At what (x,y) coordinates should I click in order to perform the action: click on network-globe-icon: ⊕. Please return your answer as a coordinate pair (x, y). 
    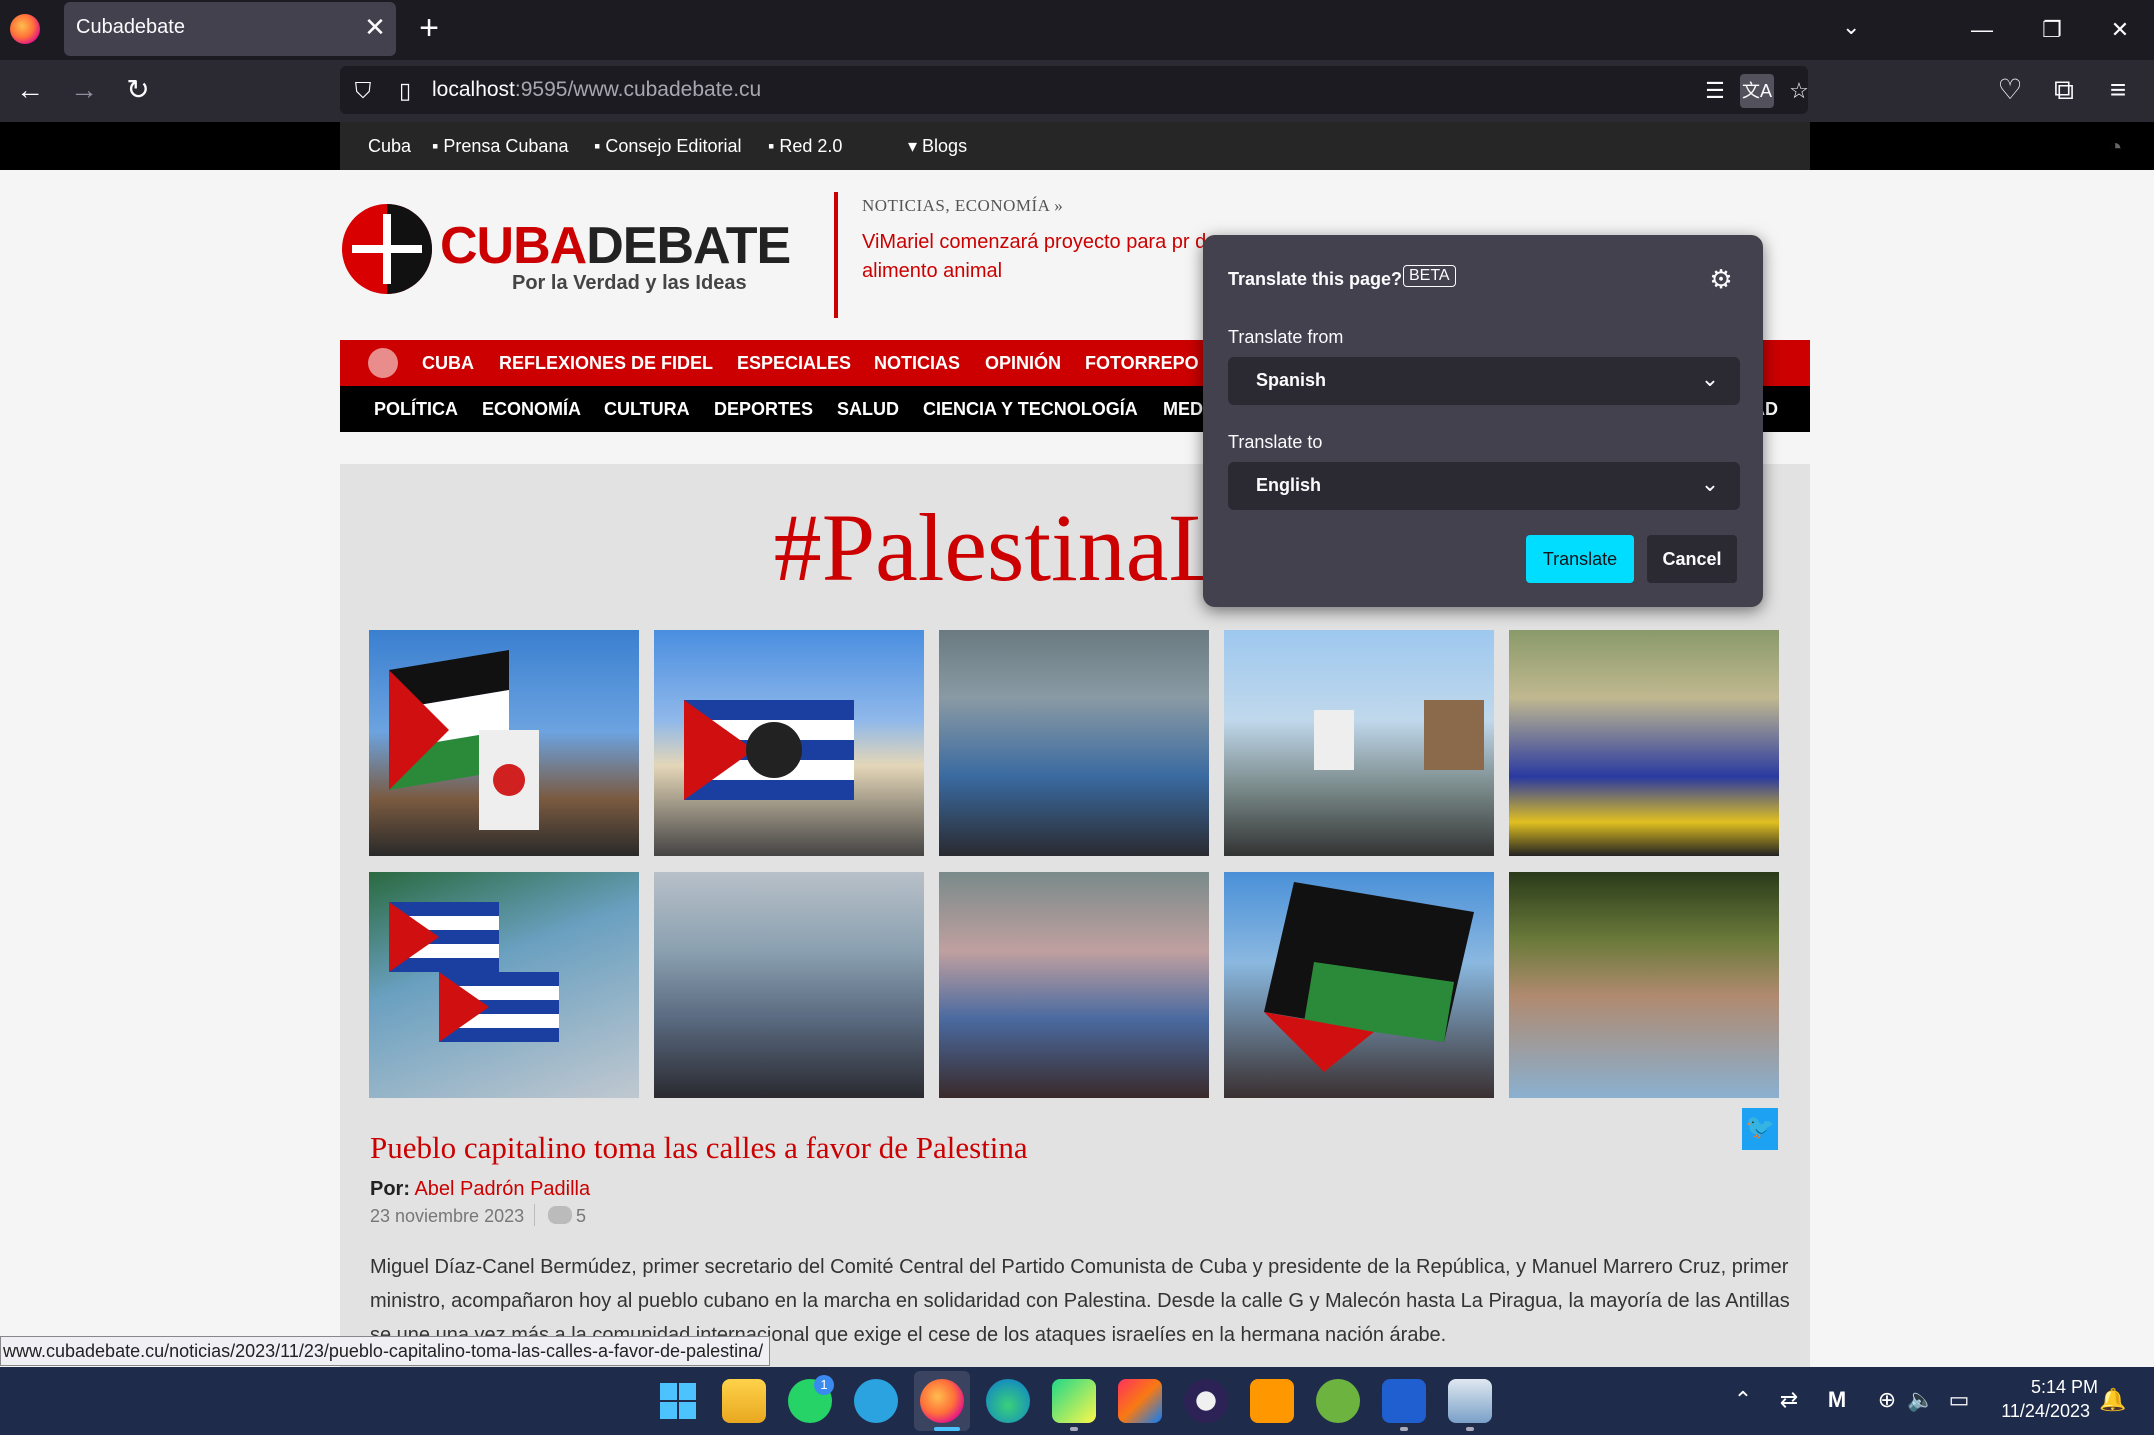
    Looking at the image, I should click on (1887, 1400).